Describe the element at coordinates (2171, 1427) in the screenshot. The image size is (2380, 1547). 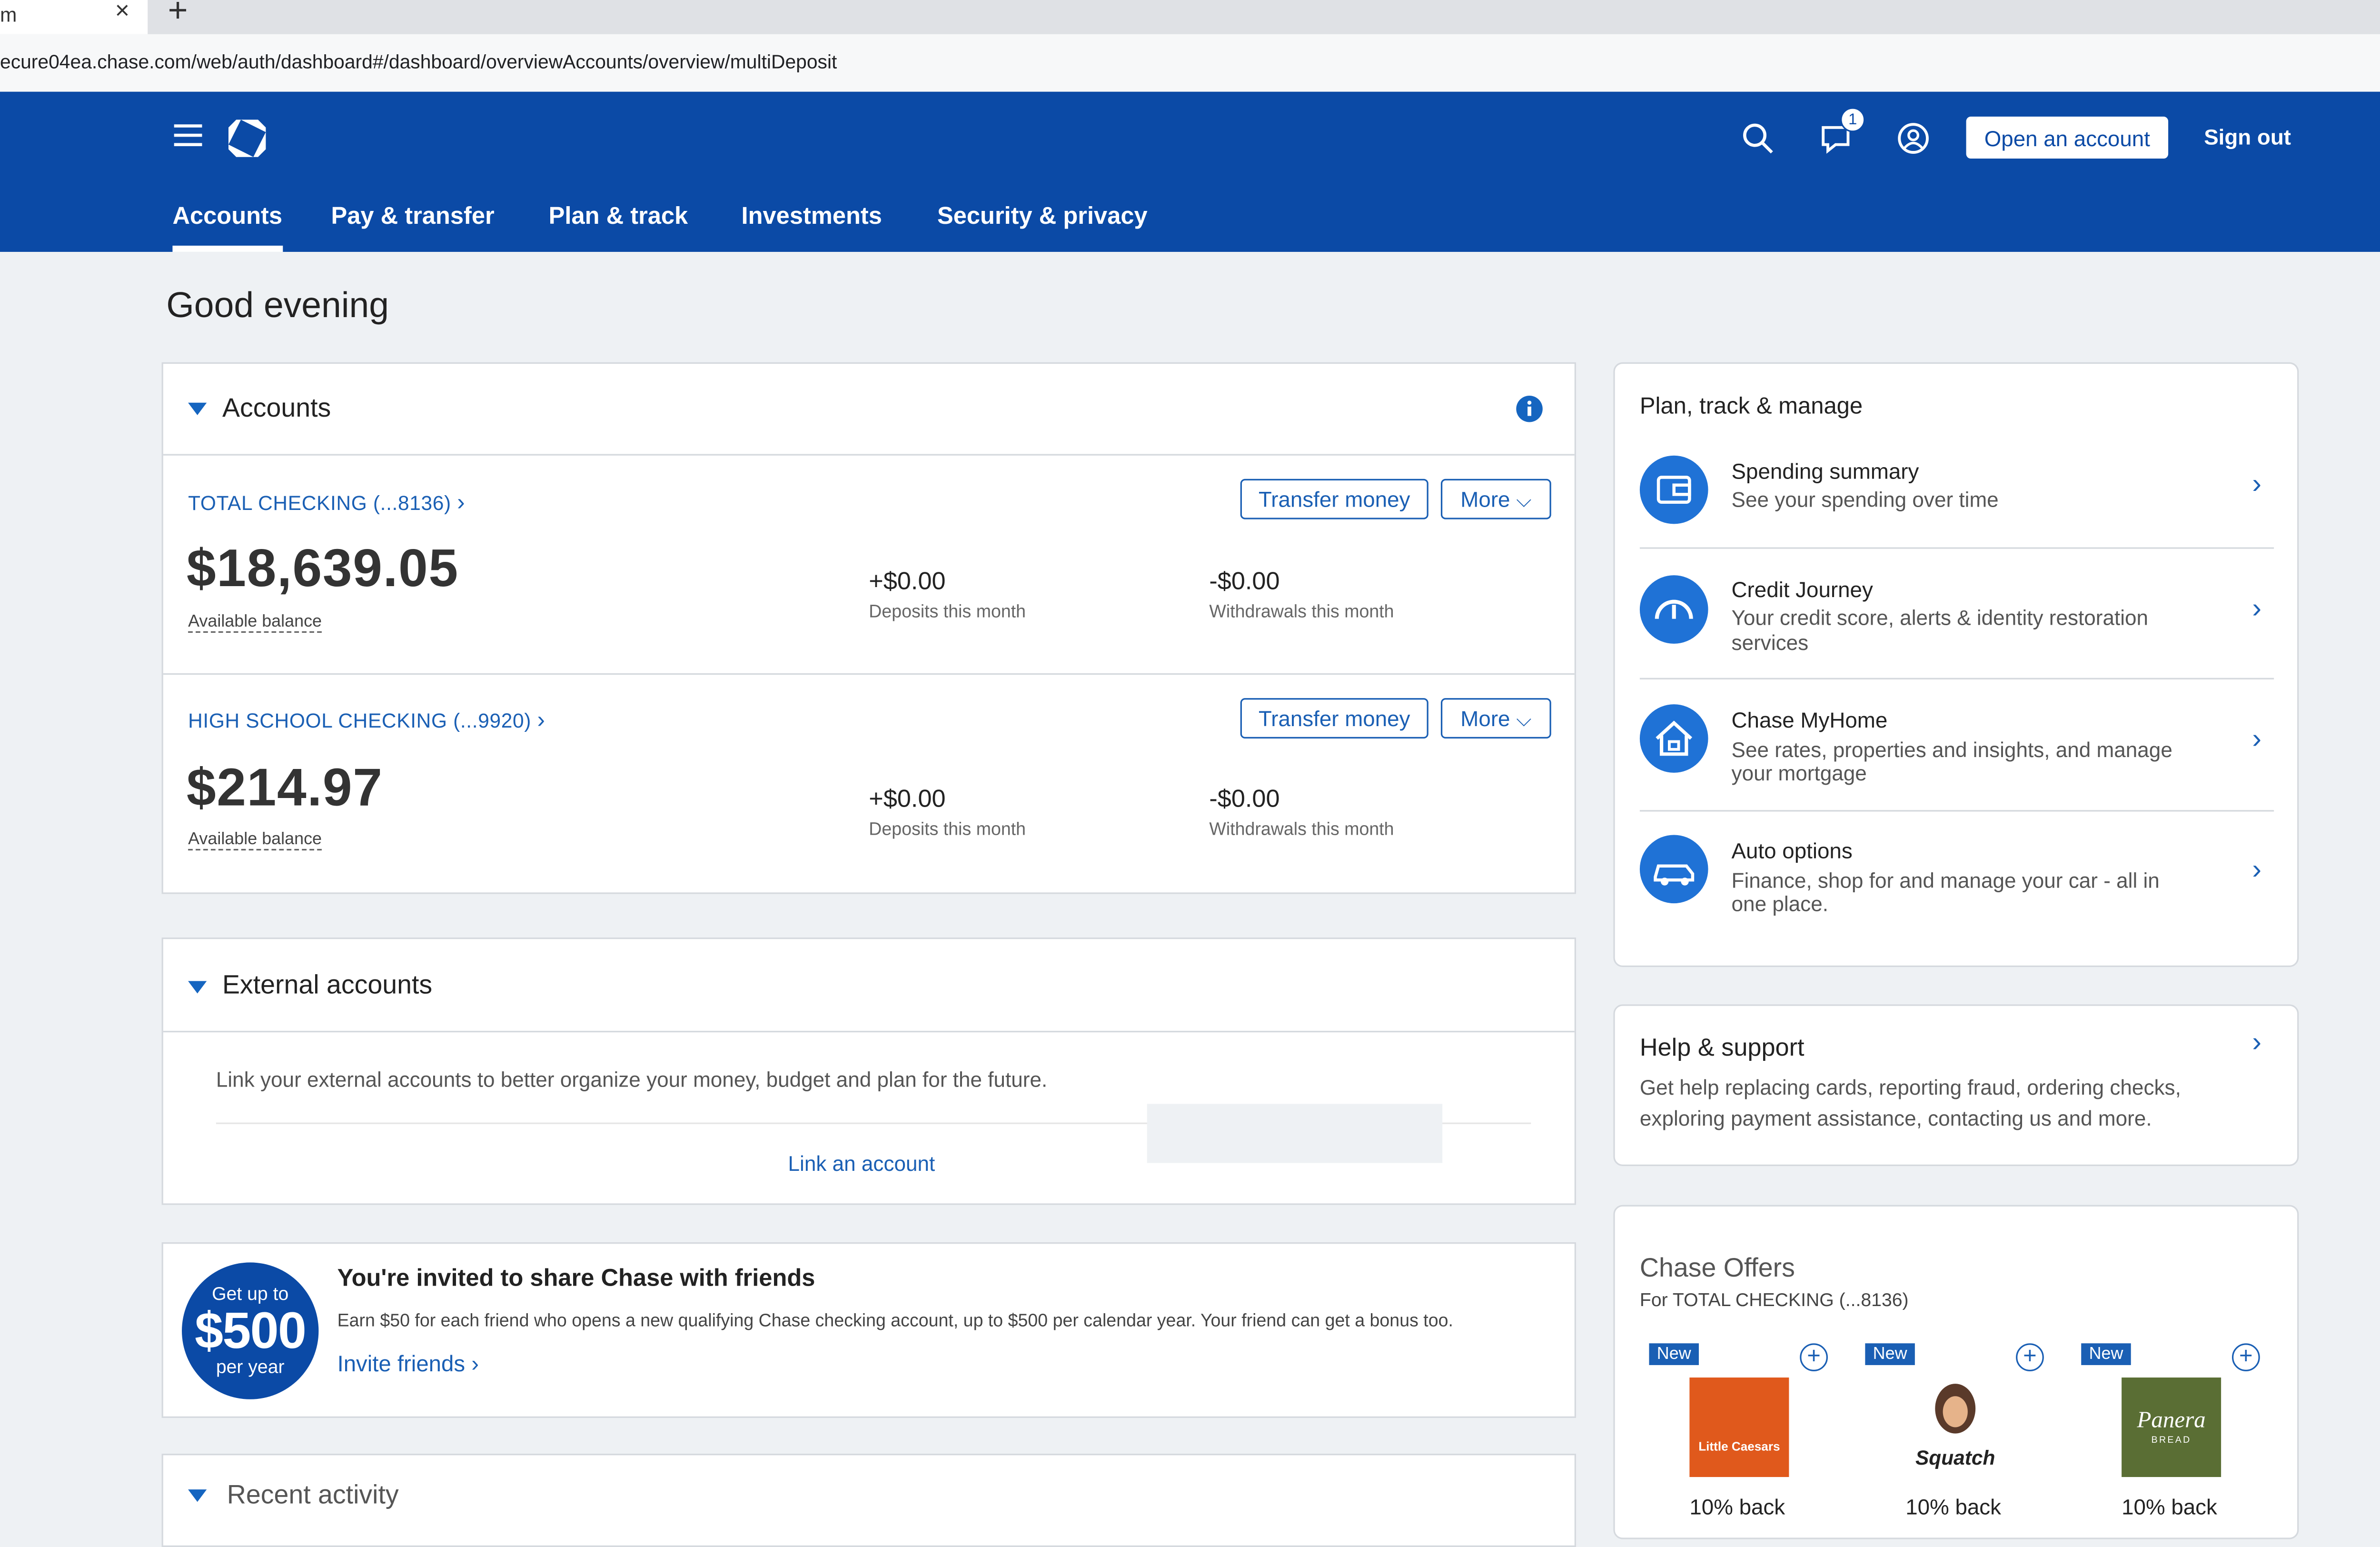
I see `panera-logo: Panera BREAD` at that location.